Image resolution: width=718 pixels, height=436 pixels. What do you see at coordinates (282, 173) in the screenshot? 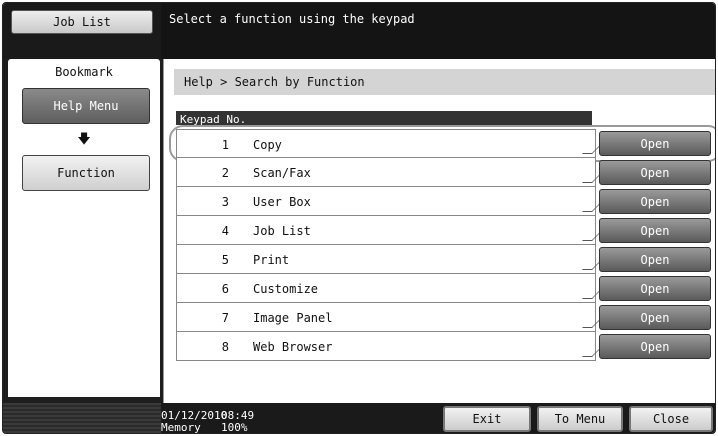
I see `function-name: Scan/Fax` at bounding box center [282, 173].